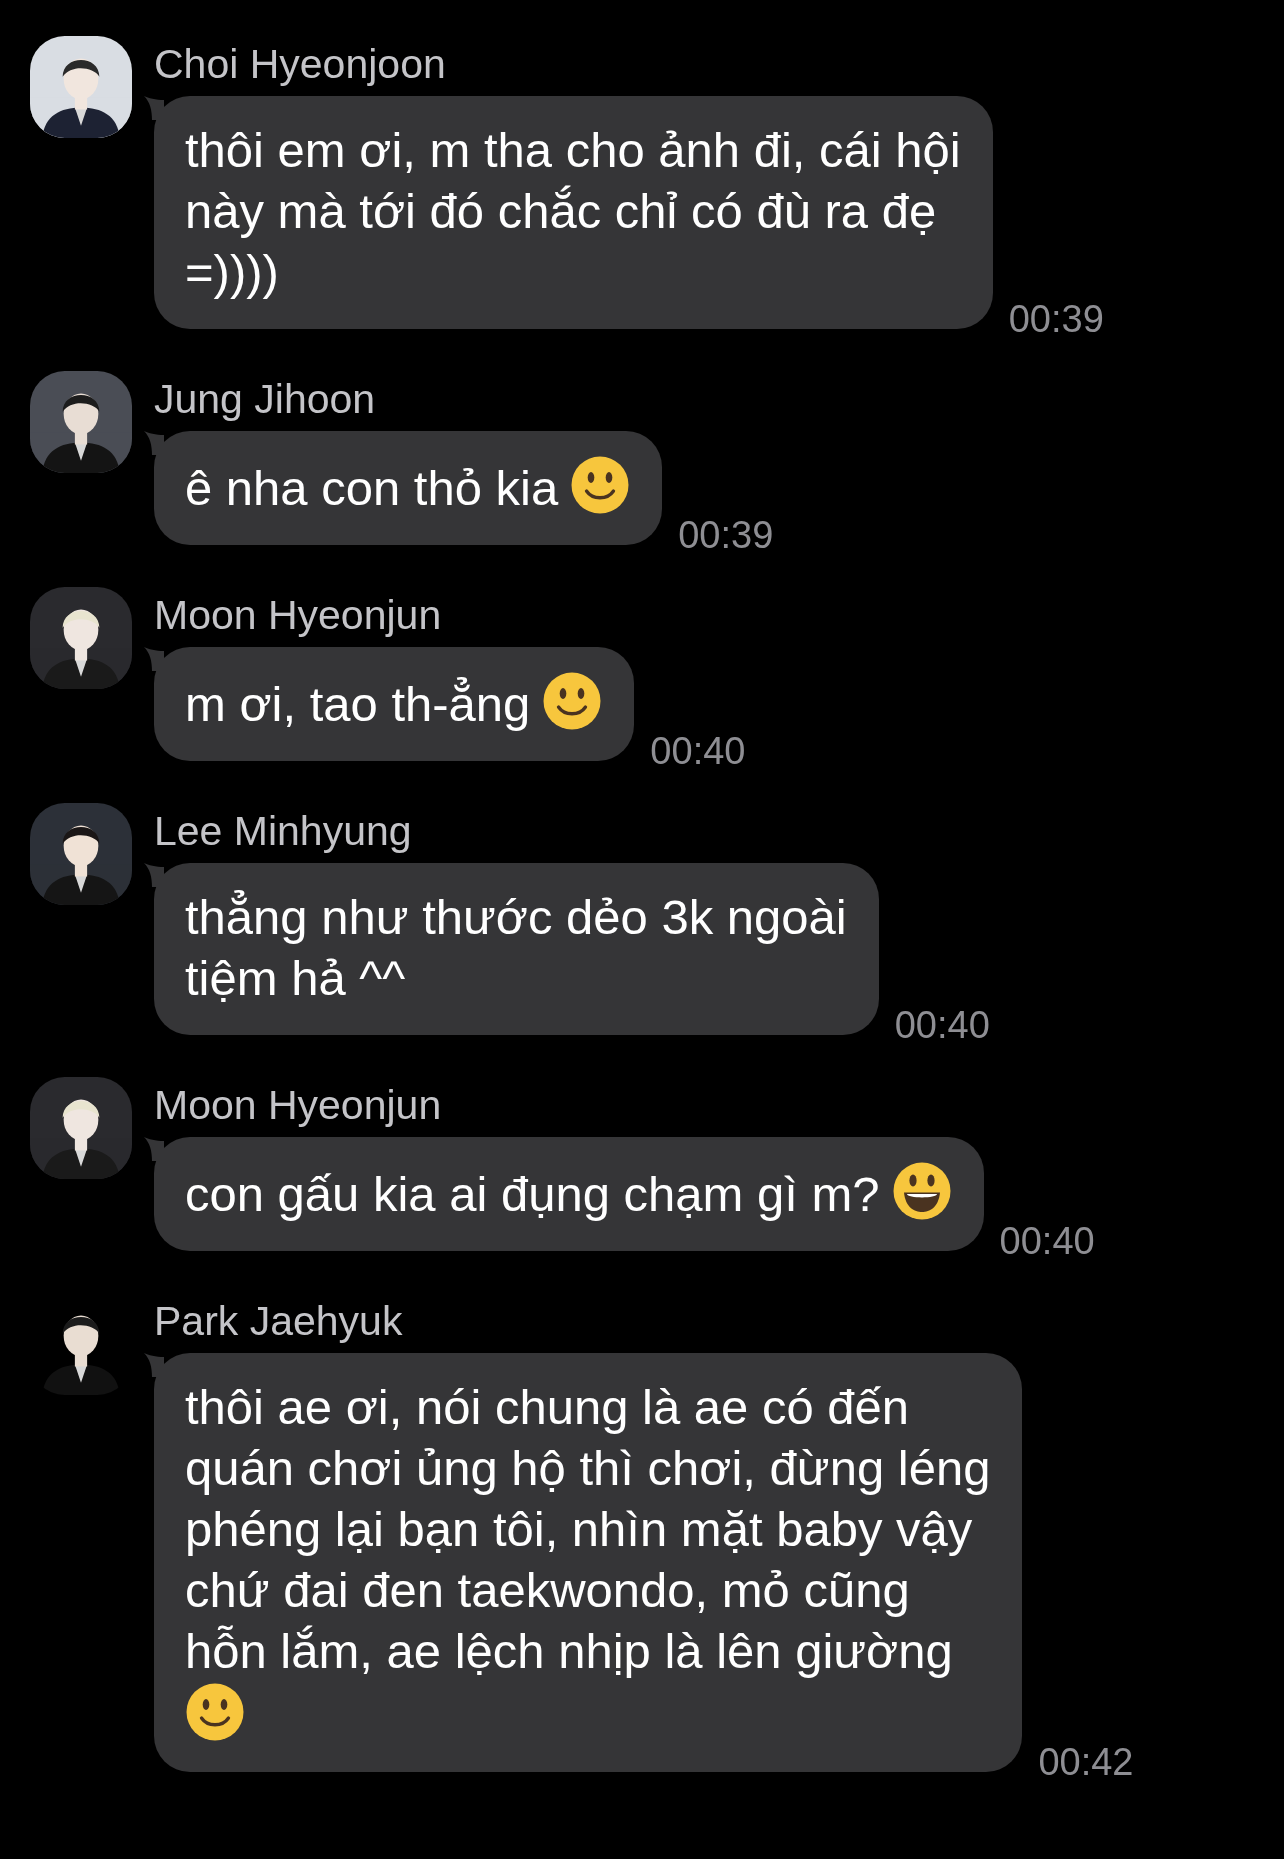 The width and height of the screenshot is (1284, 1859). Describe the element at coordinates (573, 211) in the screenshot. I see `message-text: thôi em ơi, m tha cho ảnh đi, cái hội này mà tới đó chắc chỉ có đù ra đẹ =))))` at that location.